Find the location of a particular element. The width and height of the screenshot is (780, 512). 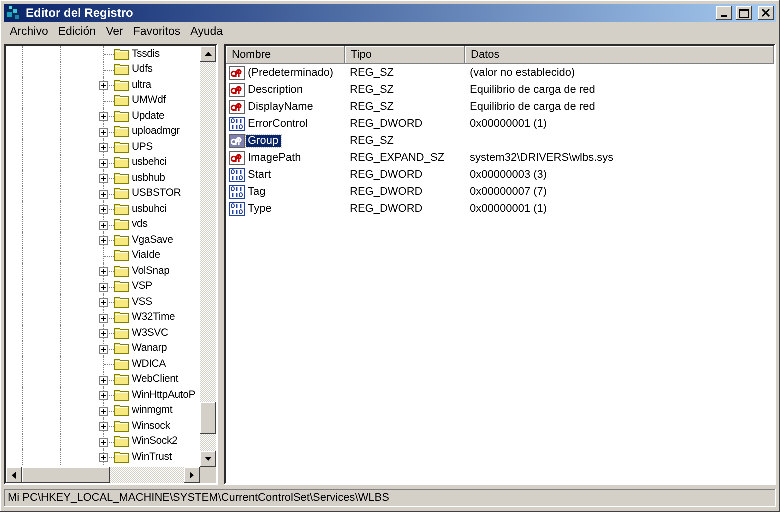

menu-item: Favoritos is located at coordinates (158, 32).